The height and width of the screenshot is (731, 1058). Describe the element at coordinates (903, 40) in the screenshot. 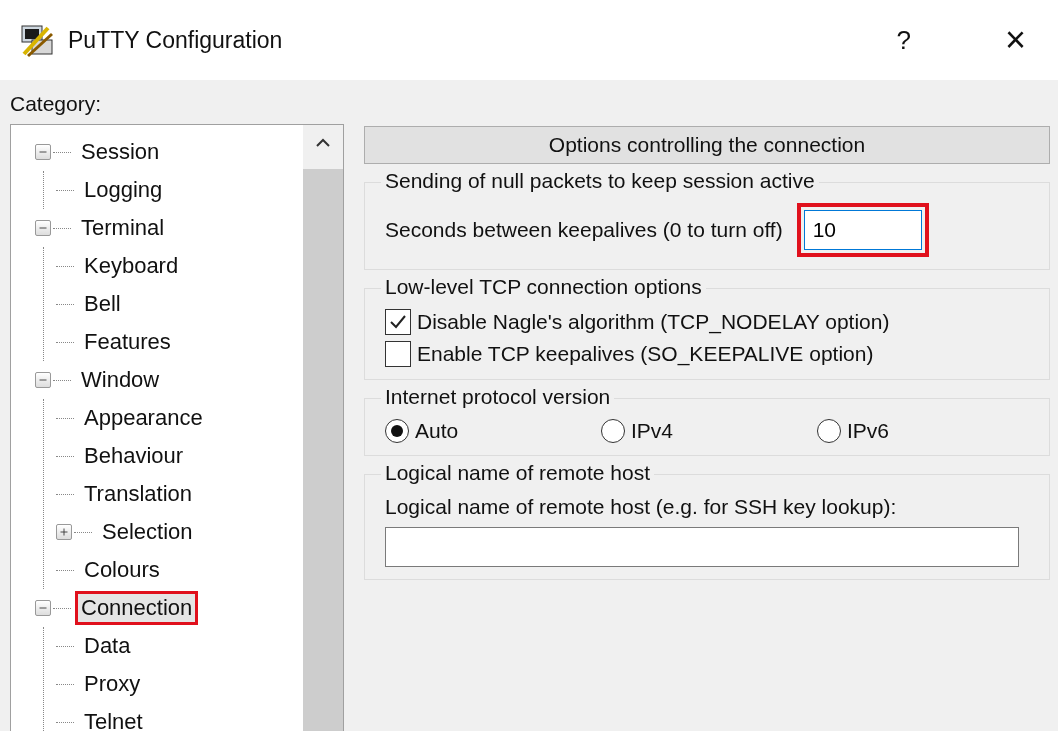

I see `help-button: ?` at that location.